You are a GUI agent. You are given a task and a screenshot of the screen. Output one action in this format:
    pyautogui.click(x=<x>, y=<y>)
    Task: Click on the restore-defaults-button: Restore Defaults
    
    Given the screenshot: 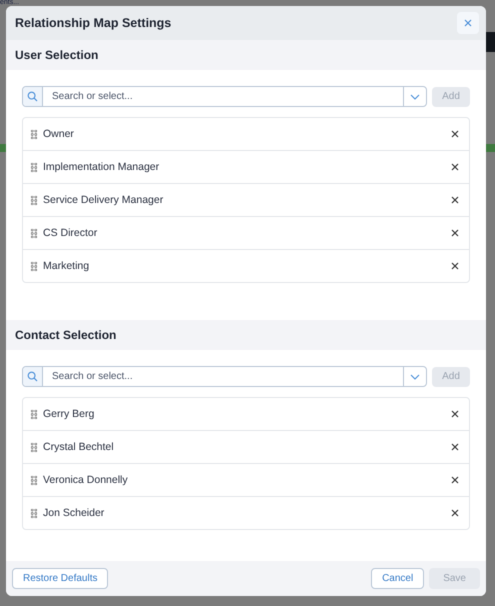 What is the action you would take?
    pyautogui.click(x=60, y=578)
    